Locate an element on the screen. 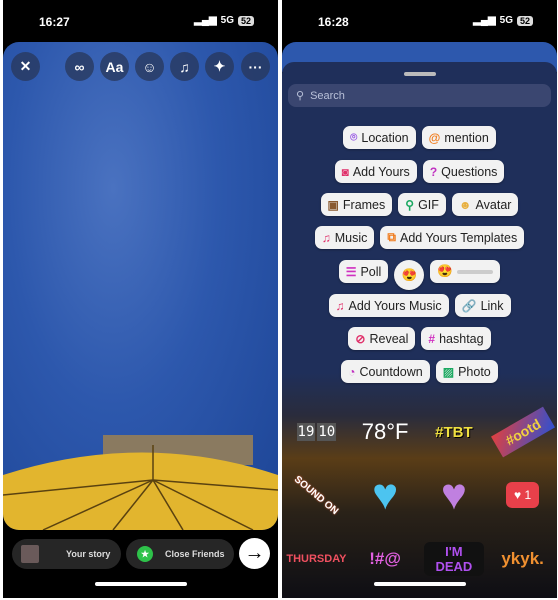  text-button: Aa is located at coordinates (114, 66).